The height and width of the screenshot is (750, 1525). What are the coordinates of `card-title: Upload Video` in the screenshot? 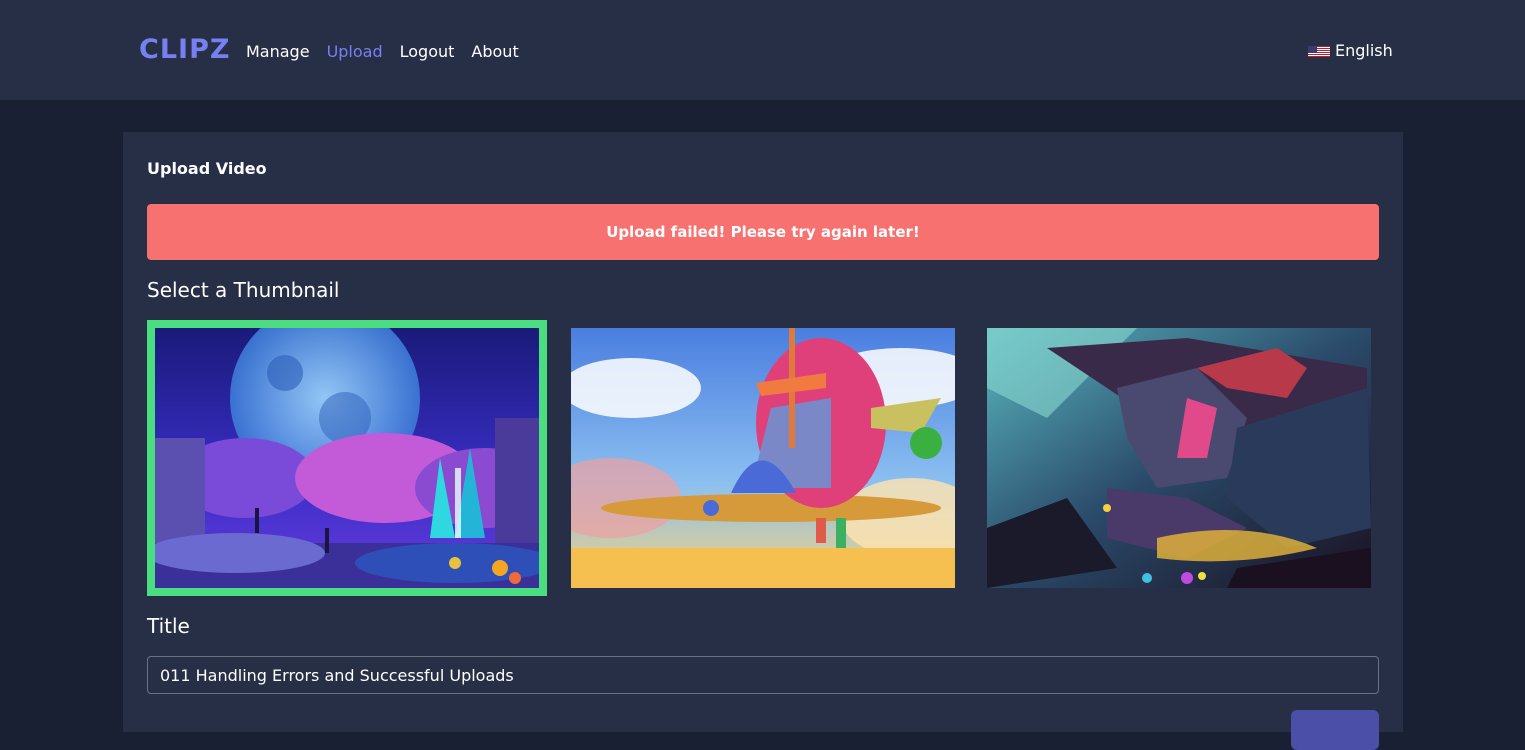 It's located at (207, 168).